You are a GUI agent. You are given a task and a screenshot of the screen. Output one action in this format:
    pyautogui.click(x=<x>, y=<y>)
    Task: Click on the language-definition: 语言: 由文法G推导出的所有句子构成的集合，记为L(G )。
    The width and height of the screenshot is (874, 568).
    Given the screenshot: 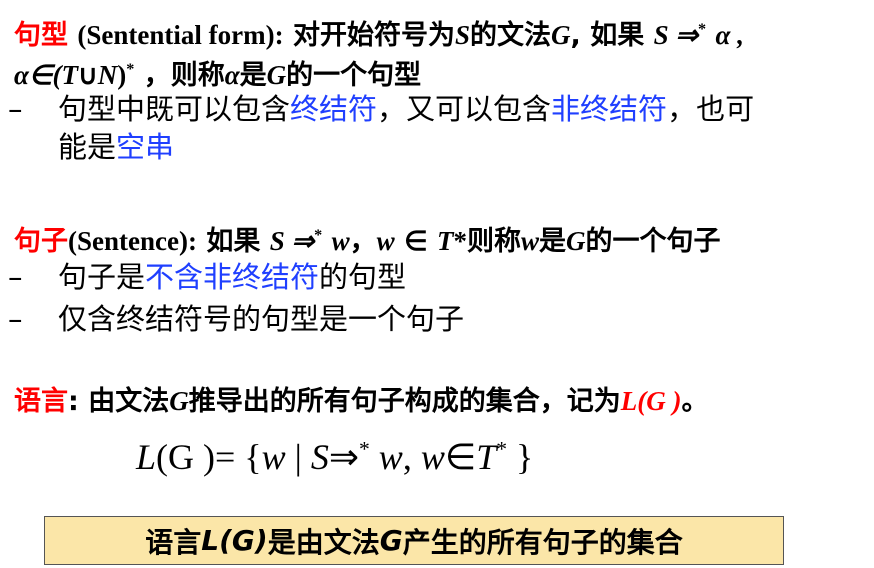 What is the action you would take?
    pyautogui.click(x=361, y=401)
    